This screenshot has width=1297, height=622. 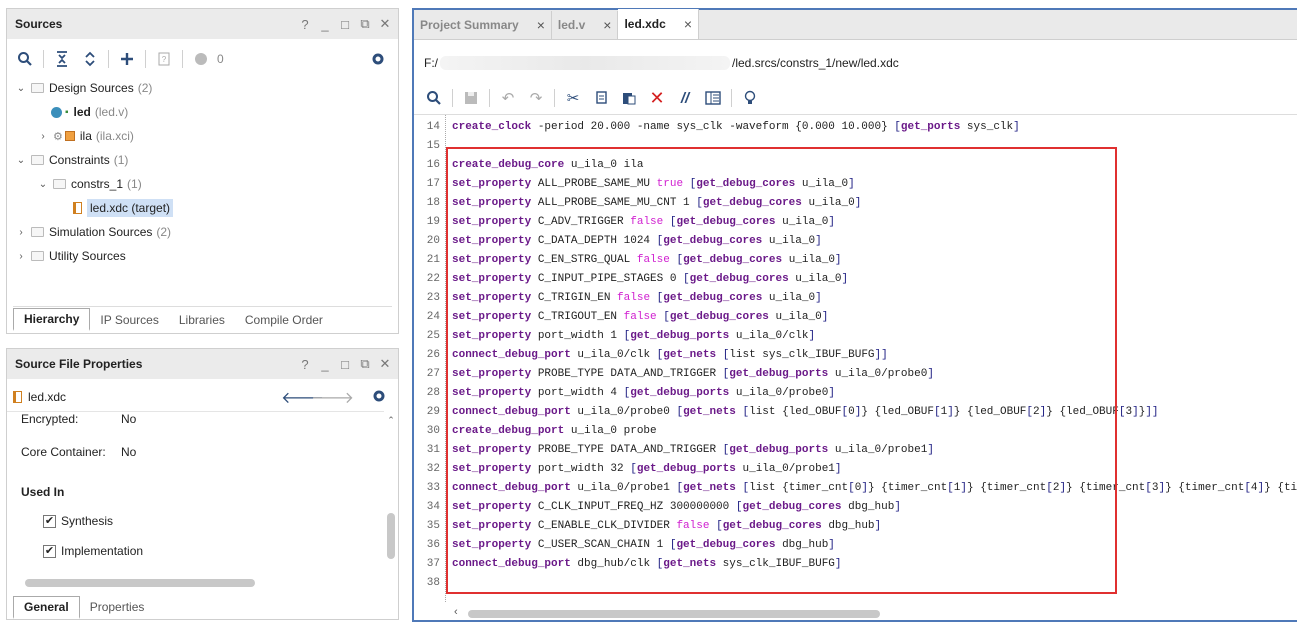 I want to click on line-number: 27, so click(x=433, y=373).